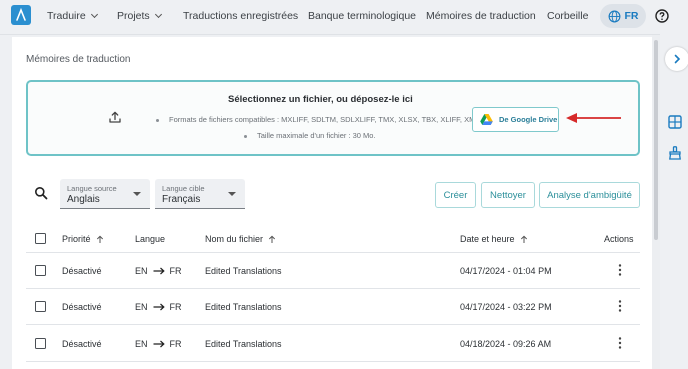 The height and width of the screenshot is (369, 688). I want to click on globe-icon, so click(614, 16).